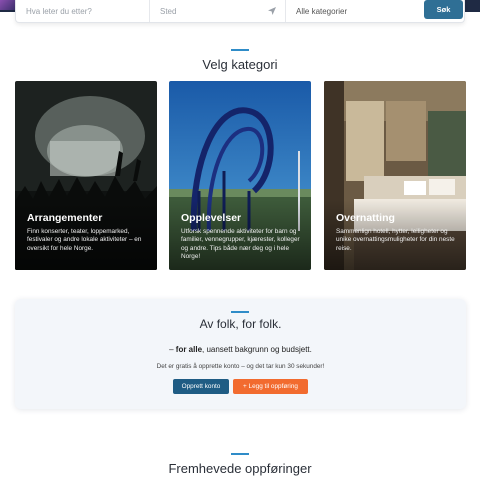 The width and height of the screenshot is (480, 480). I want to click on cta-title: Av folk, for folk., so click(240, 324).